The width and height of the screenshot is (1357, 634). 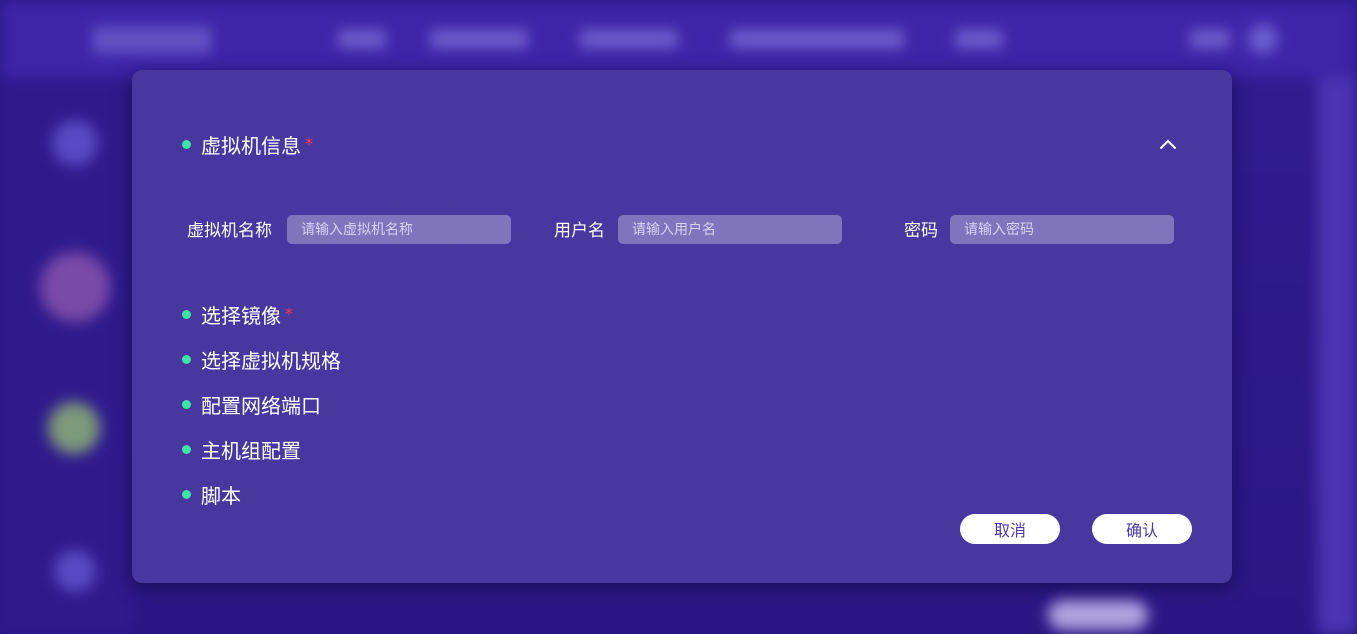 What do you see at coordinates (229, 231) in the screenshot?
I see `vm-name-label: 虚拟机名称` at bounding box center [229, 231].